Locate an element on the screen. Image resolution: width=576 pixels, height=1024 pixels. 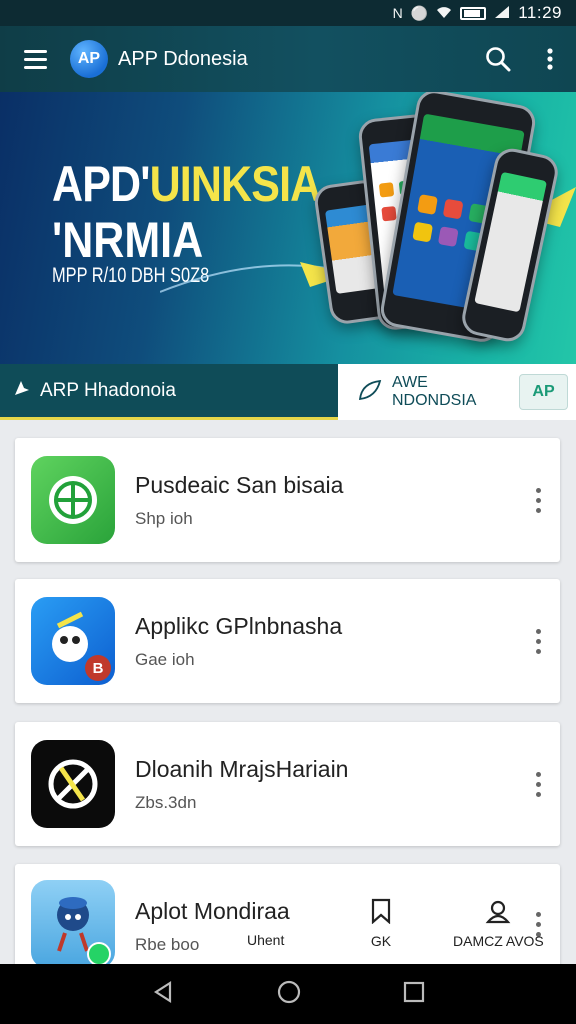
system-nav-bar is located at coordinates (288, 994).